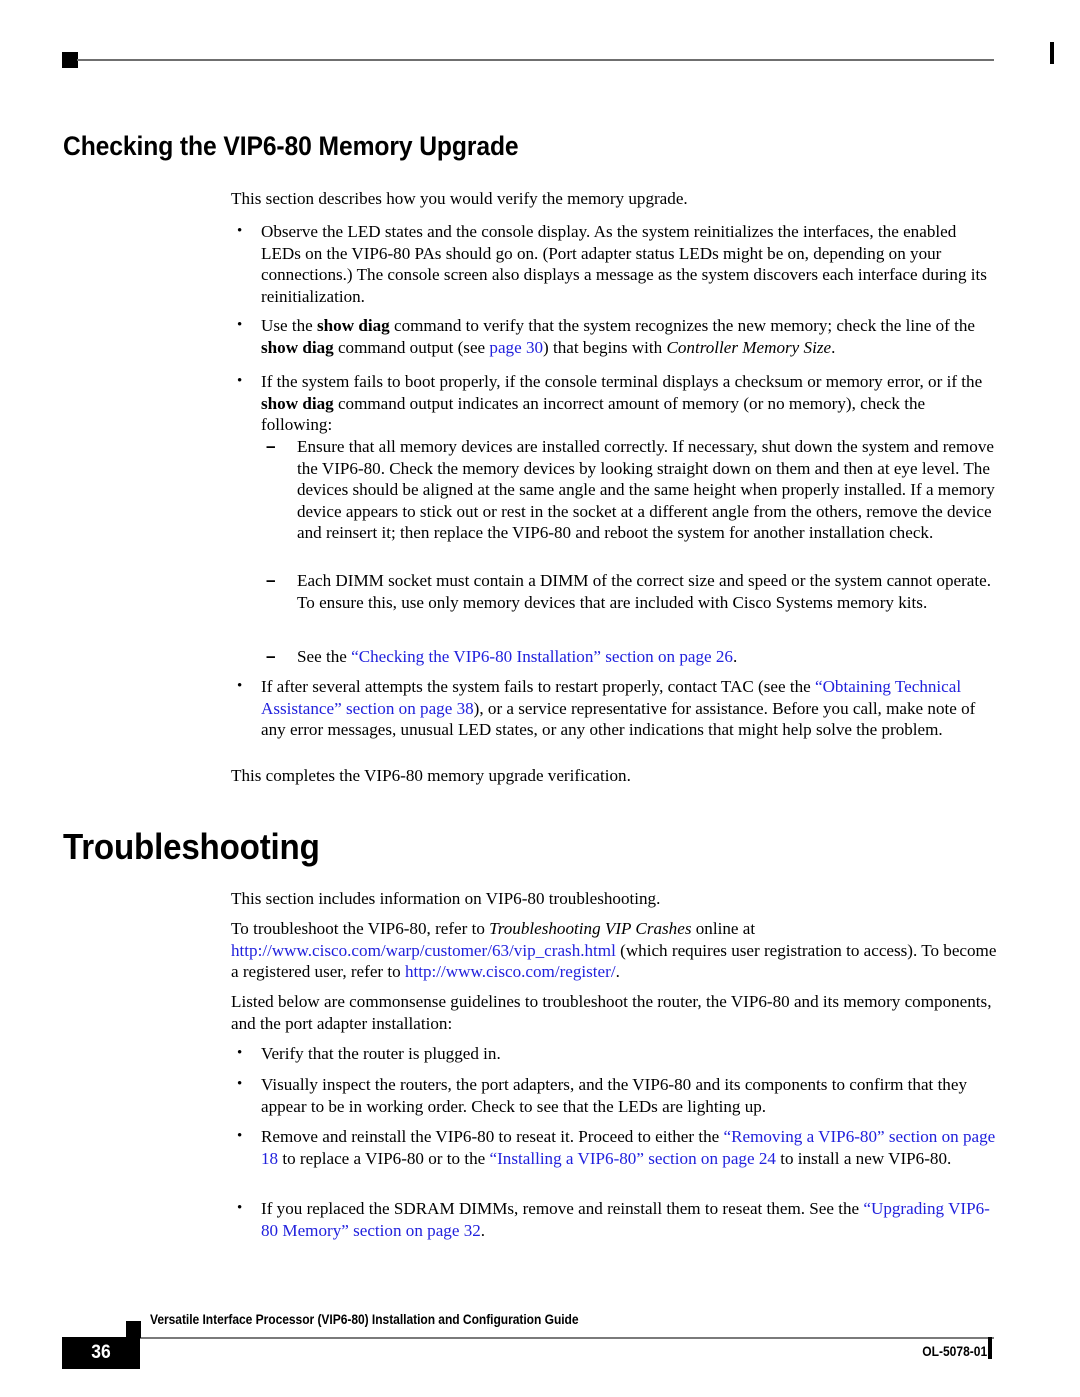 The height and width of the screenshot is (1397, 1080). Describe the element at coordinates (590, 928) in the screenshot. I see `emphasis-text: Troubleshooting VIP Crashes` at that location.